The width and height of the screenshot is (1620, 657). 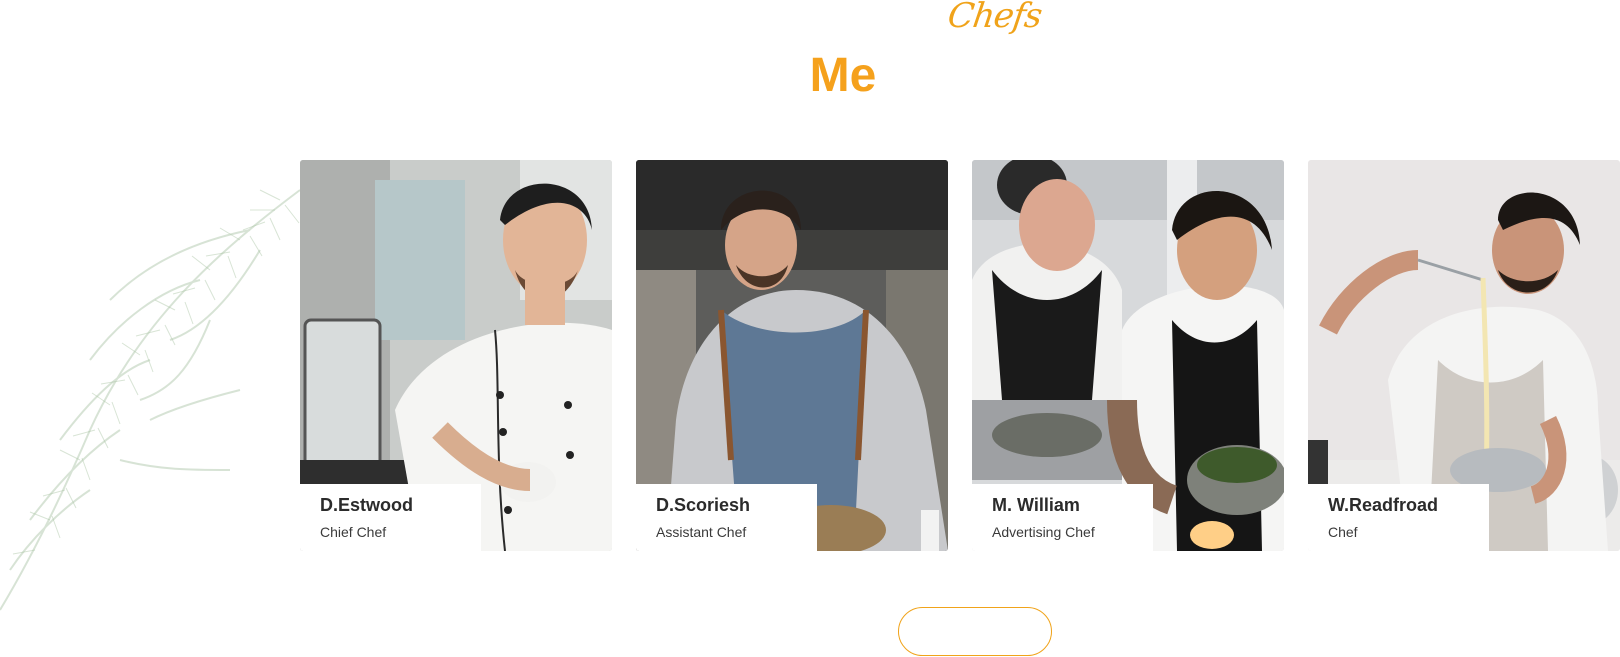 What do you see at coordinates (701, 532) in the screenshot?
I see `chef-role: Assistant Chef` at bounding box center [701, 532].